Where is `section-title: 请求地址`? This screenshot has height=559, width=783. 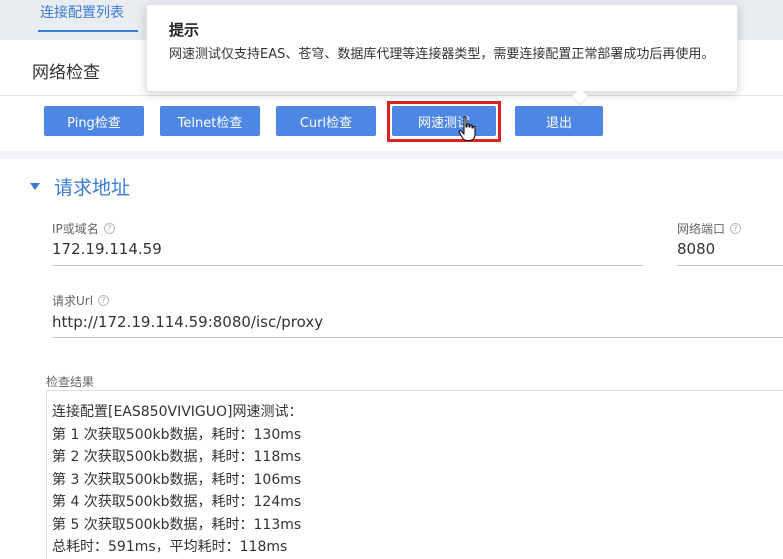 section-title: 请求地址 is located at coordinates (92, 188).